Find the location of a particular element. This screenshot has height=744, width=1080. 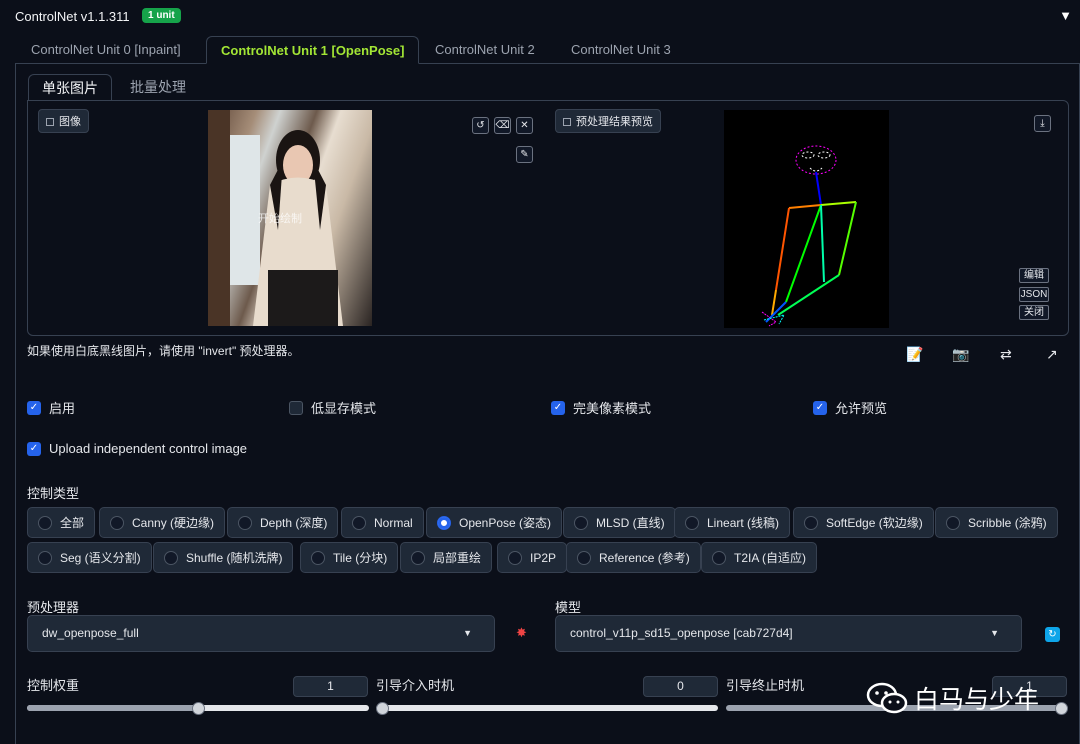

download-icon: ⤓ is located at coordinates (1042, 123).